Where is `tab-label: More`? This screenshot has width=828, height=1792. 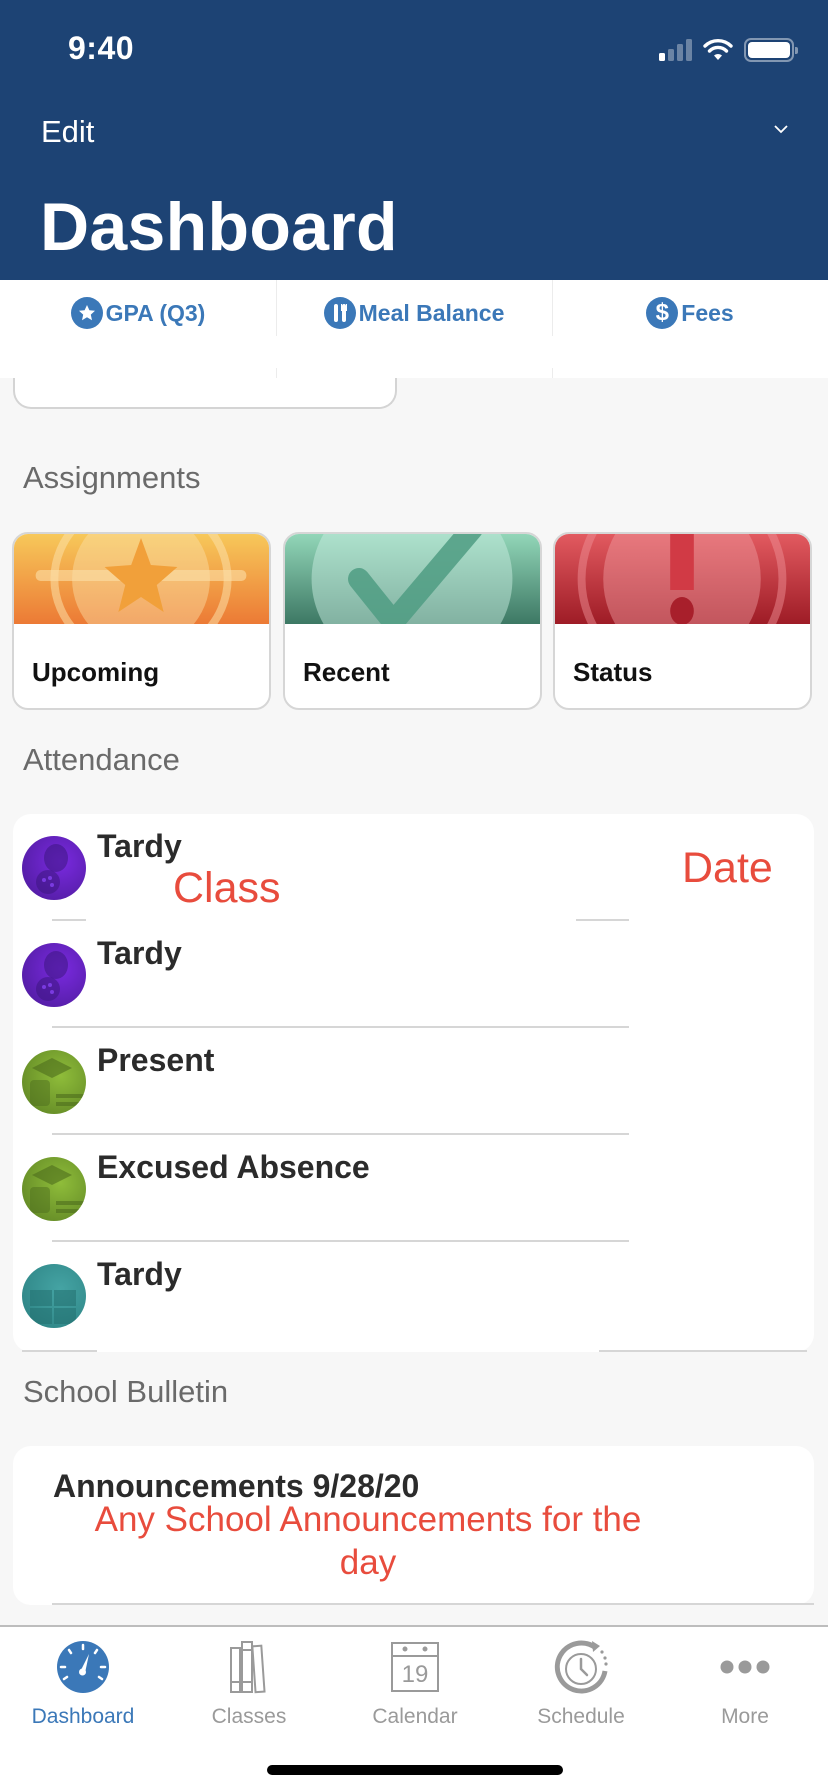 tab-label: More is located at coordinates (745, 1716).